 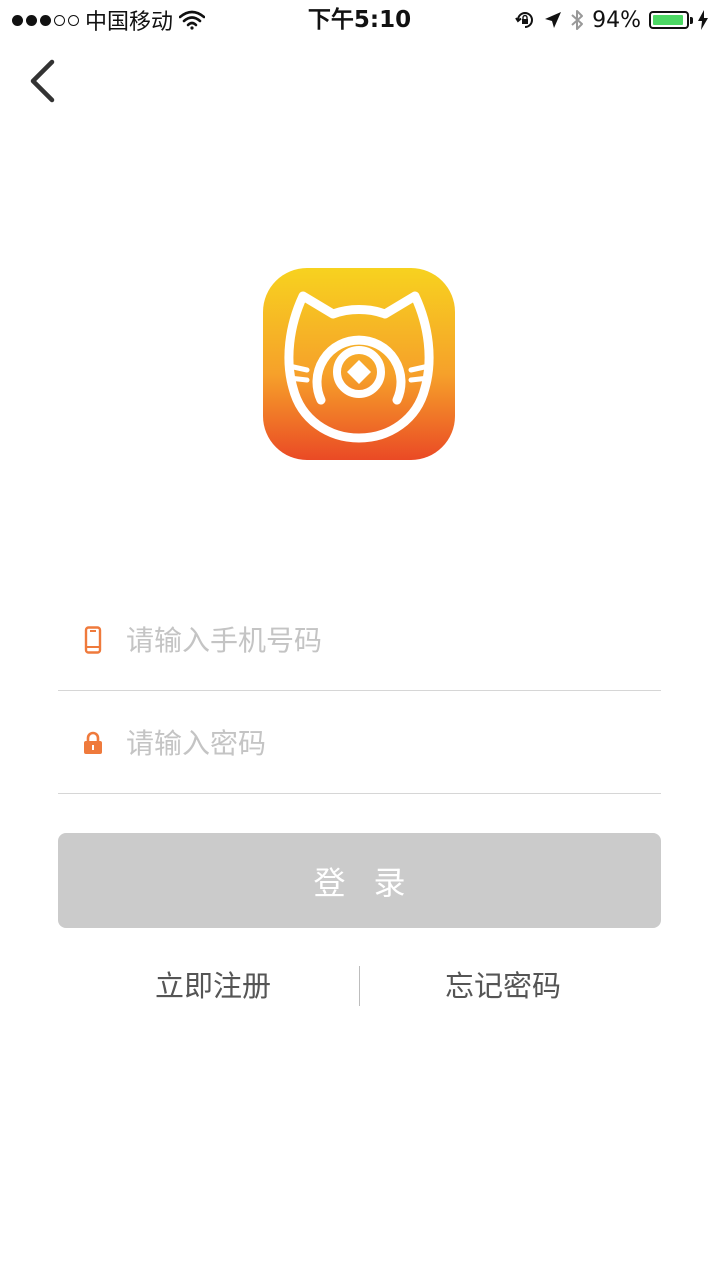 I want to click on links-divider, so click(x=359, y=986).